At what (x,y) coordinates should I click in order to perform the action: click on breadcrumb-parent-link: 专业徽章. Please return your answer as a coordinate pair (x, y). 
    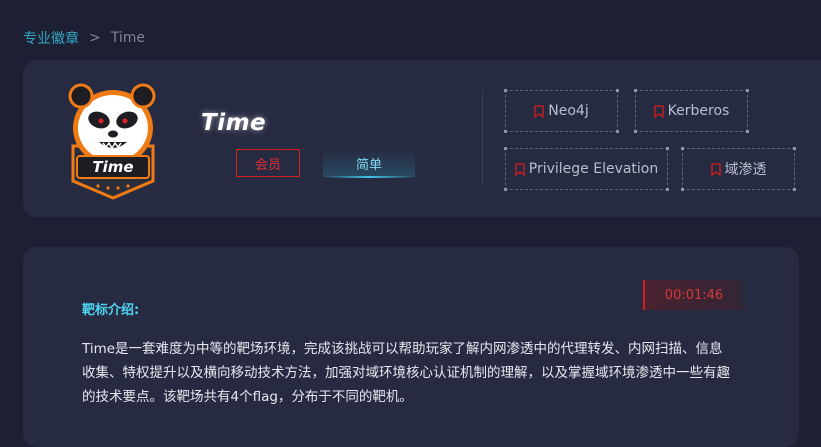
    Looking at the image, I should click on (51, 38).